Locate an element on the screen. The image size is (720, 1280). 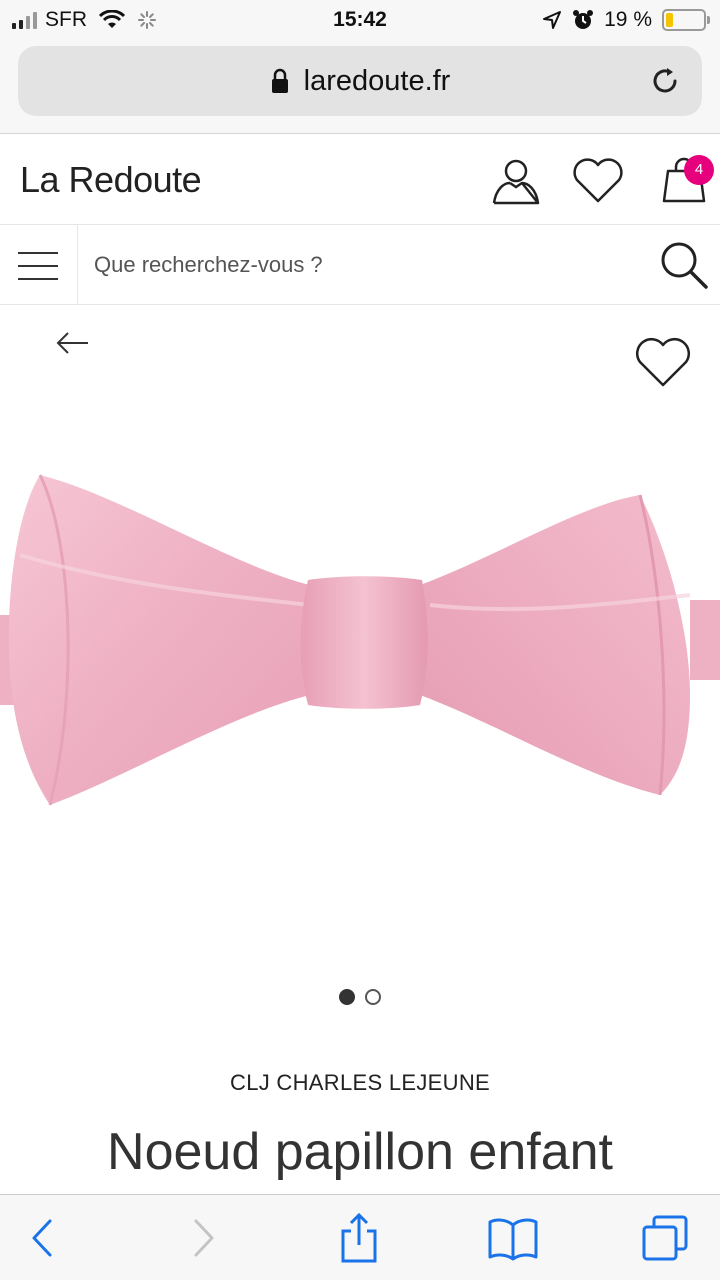
lock-icon is located at coordinates (279, 80).